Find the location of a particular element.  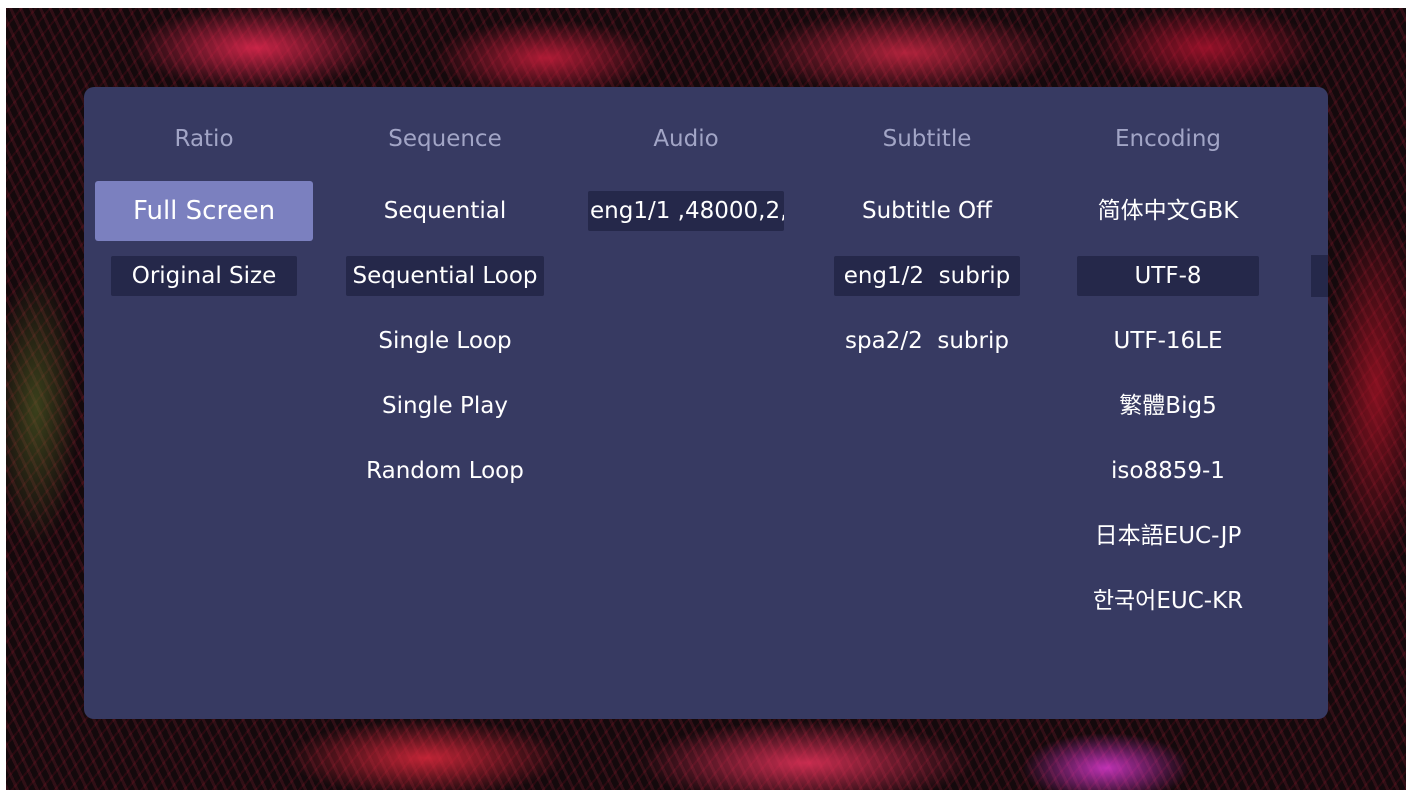

subtitle-options: Subtitle Off eng1/2 subrip spa2/2 subrip is located at coordinates (927, 275).